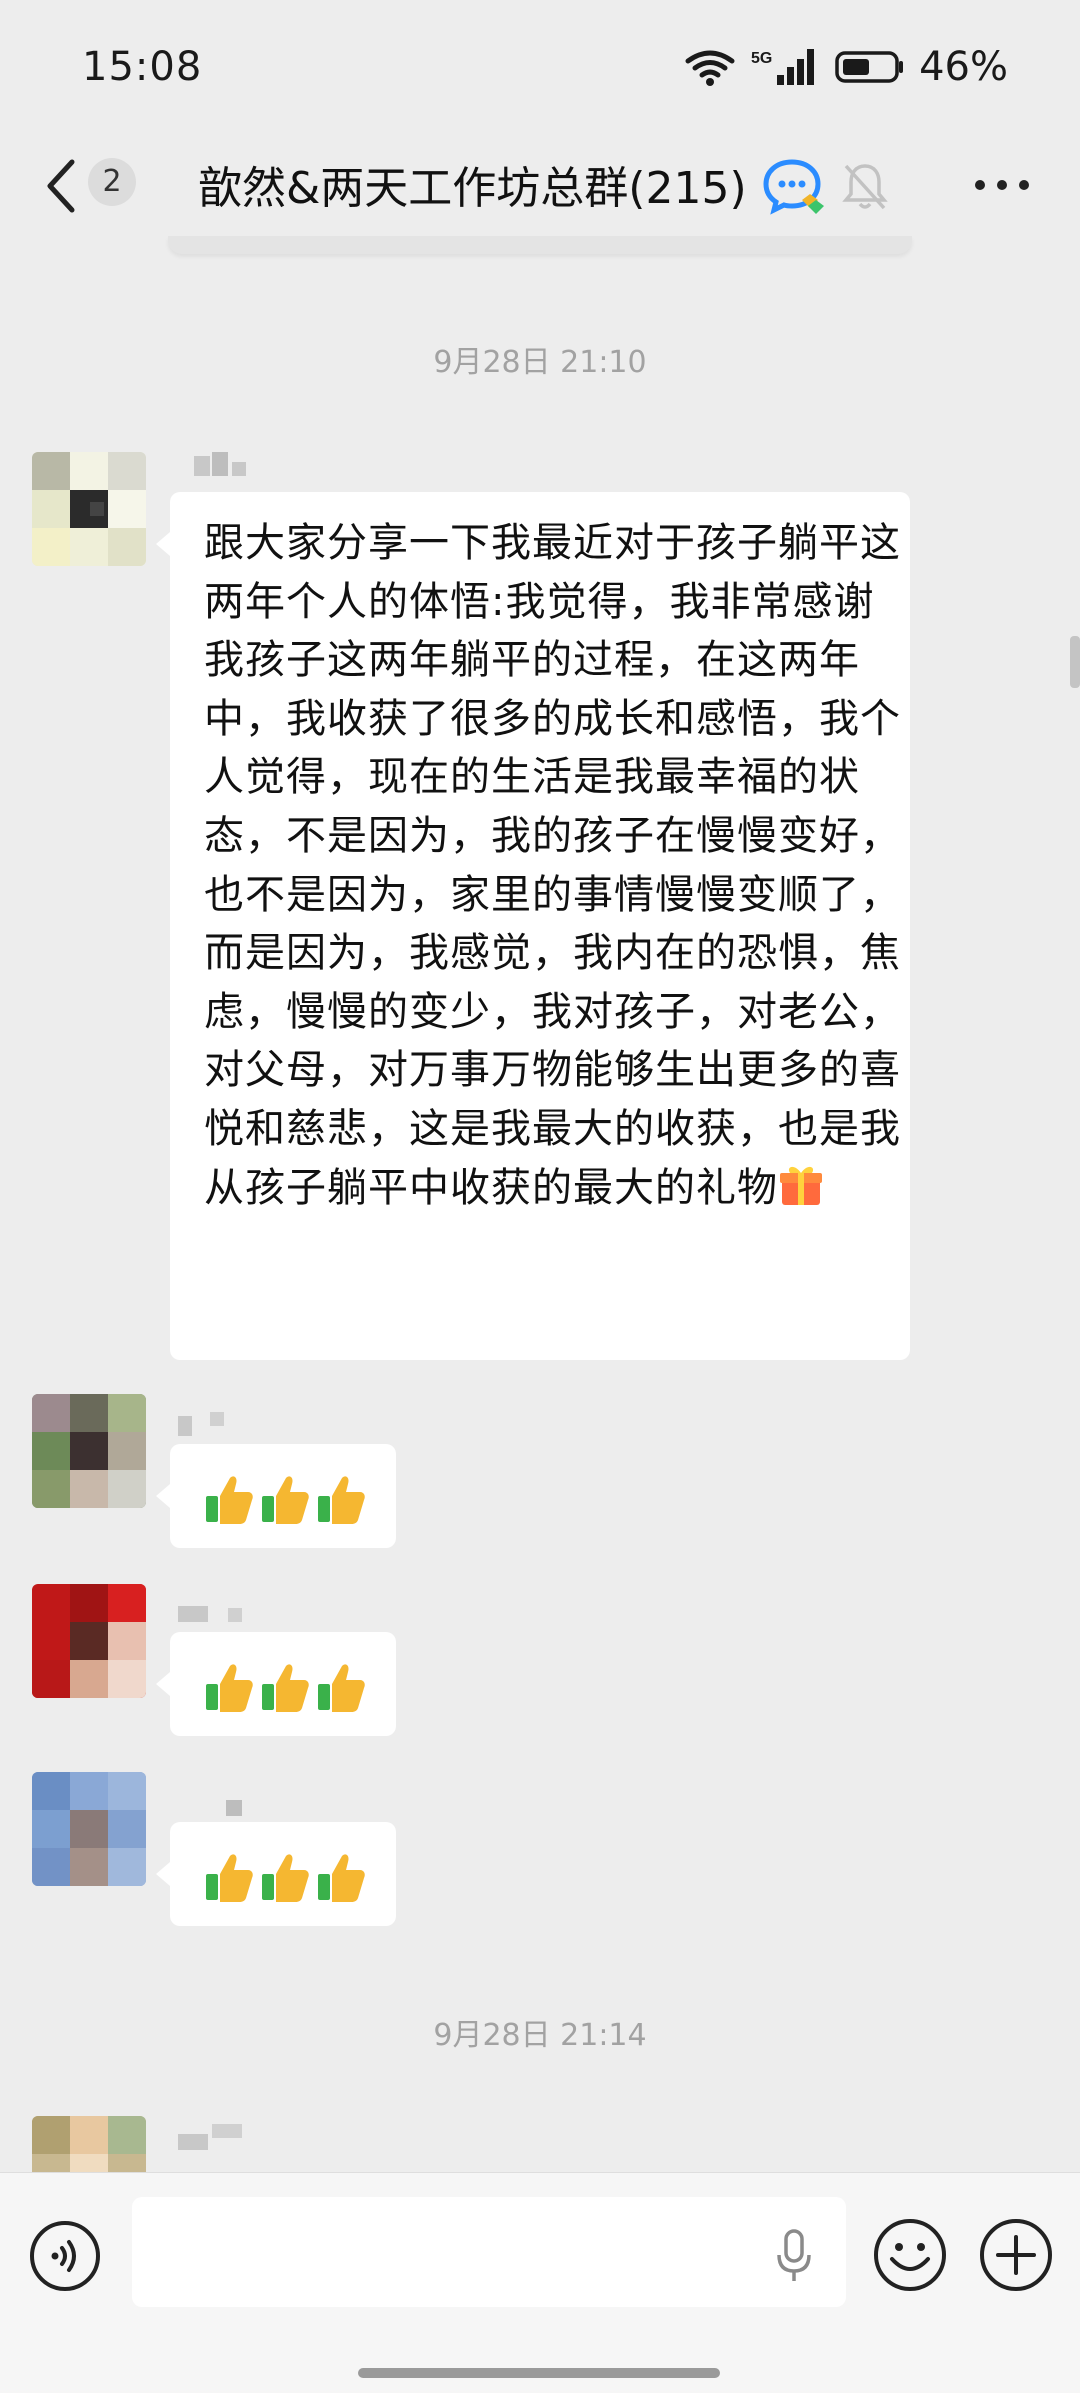 This screenshot has height=2393, width=1080. Describe the element at coordinates (910, 2255) in the screenshot. I see `emoji-icon` at that location.